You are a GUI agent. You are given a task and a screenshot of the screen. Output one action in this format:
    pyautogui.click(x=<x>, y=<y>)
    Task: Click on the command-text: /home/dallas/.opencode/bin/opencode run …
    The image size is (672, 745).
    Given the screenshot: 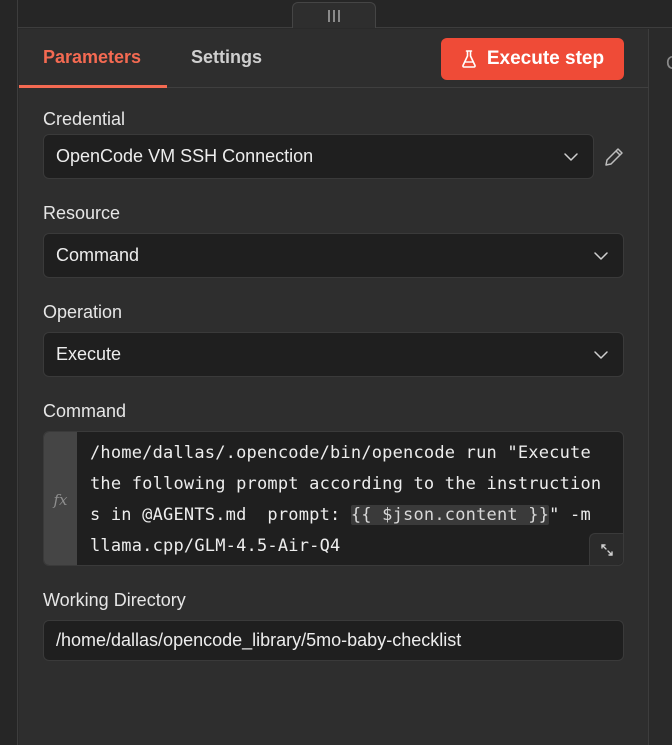 What is the action you would take?
    pyautogui.click(x=356, y=500)
    